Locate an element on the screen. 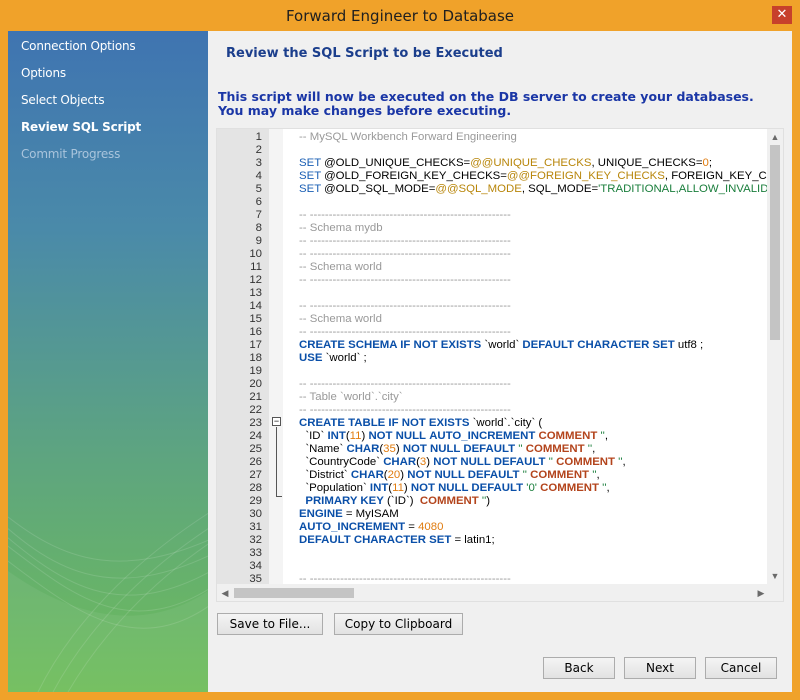  scrollbar-corner is located at coordinates (775, 592).